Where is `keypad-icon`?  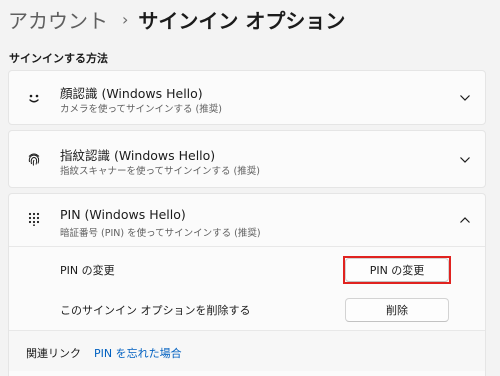
keypad-icon is located at coordinates (34, 219).